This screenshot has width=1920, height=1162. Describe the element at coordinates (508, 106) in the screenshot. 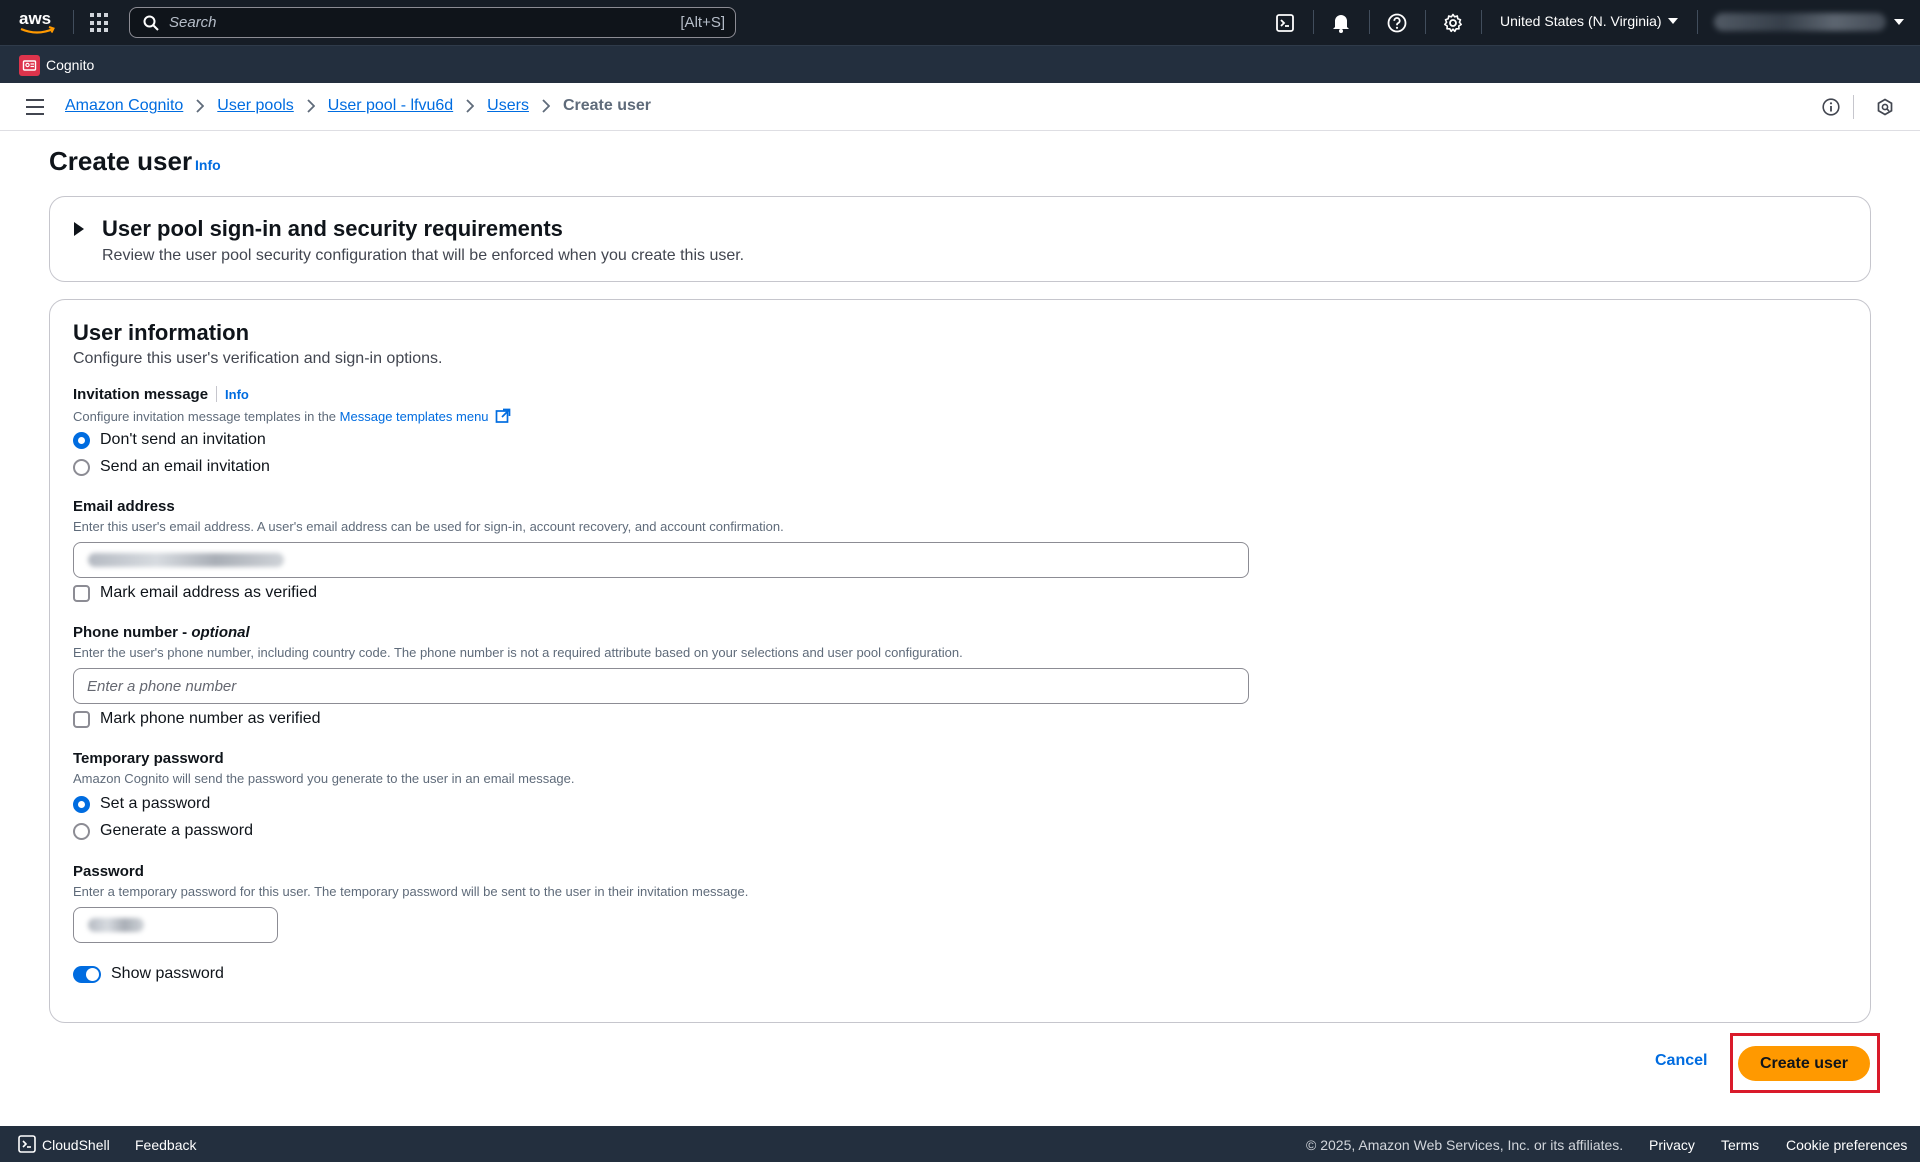

I see `breadcrumb-users: Users` at that location.